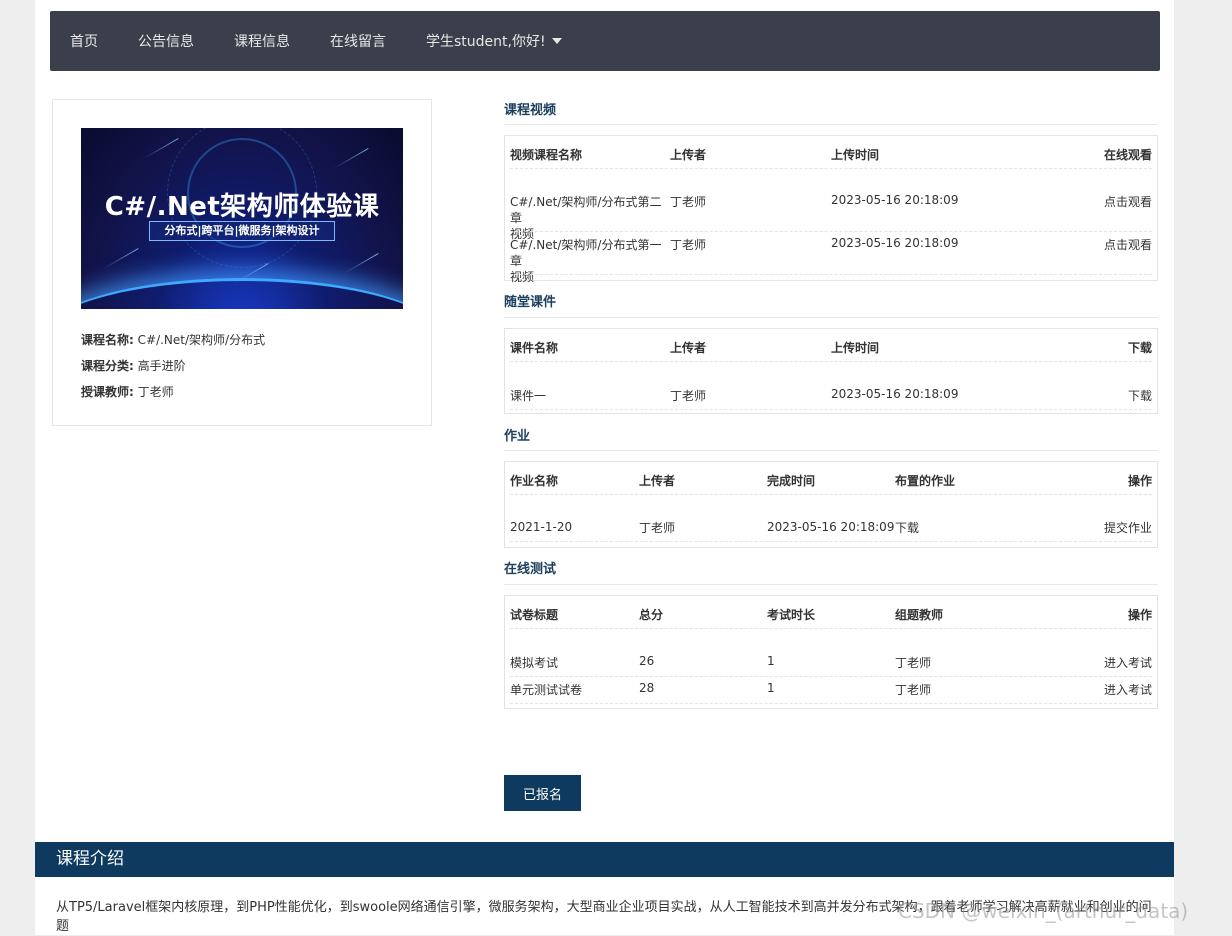  Describe the element at coordinates (242, 293) in the screenshot. I see `banner-horizon` at that location.